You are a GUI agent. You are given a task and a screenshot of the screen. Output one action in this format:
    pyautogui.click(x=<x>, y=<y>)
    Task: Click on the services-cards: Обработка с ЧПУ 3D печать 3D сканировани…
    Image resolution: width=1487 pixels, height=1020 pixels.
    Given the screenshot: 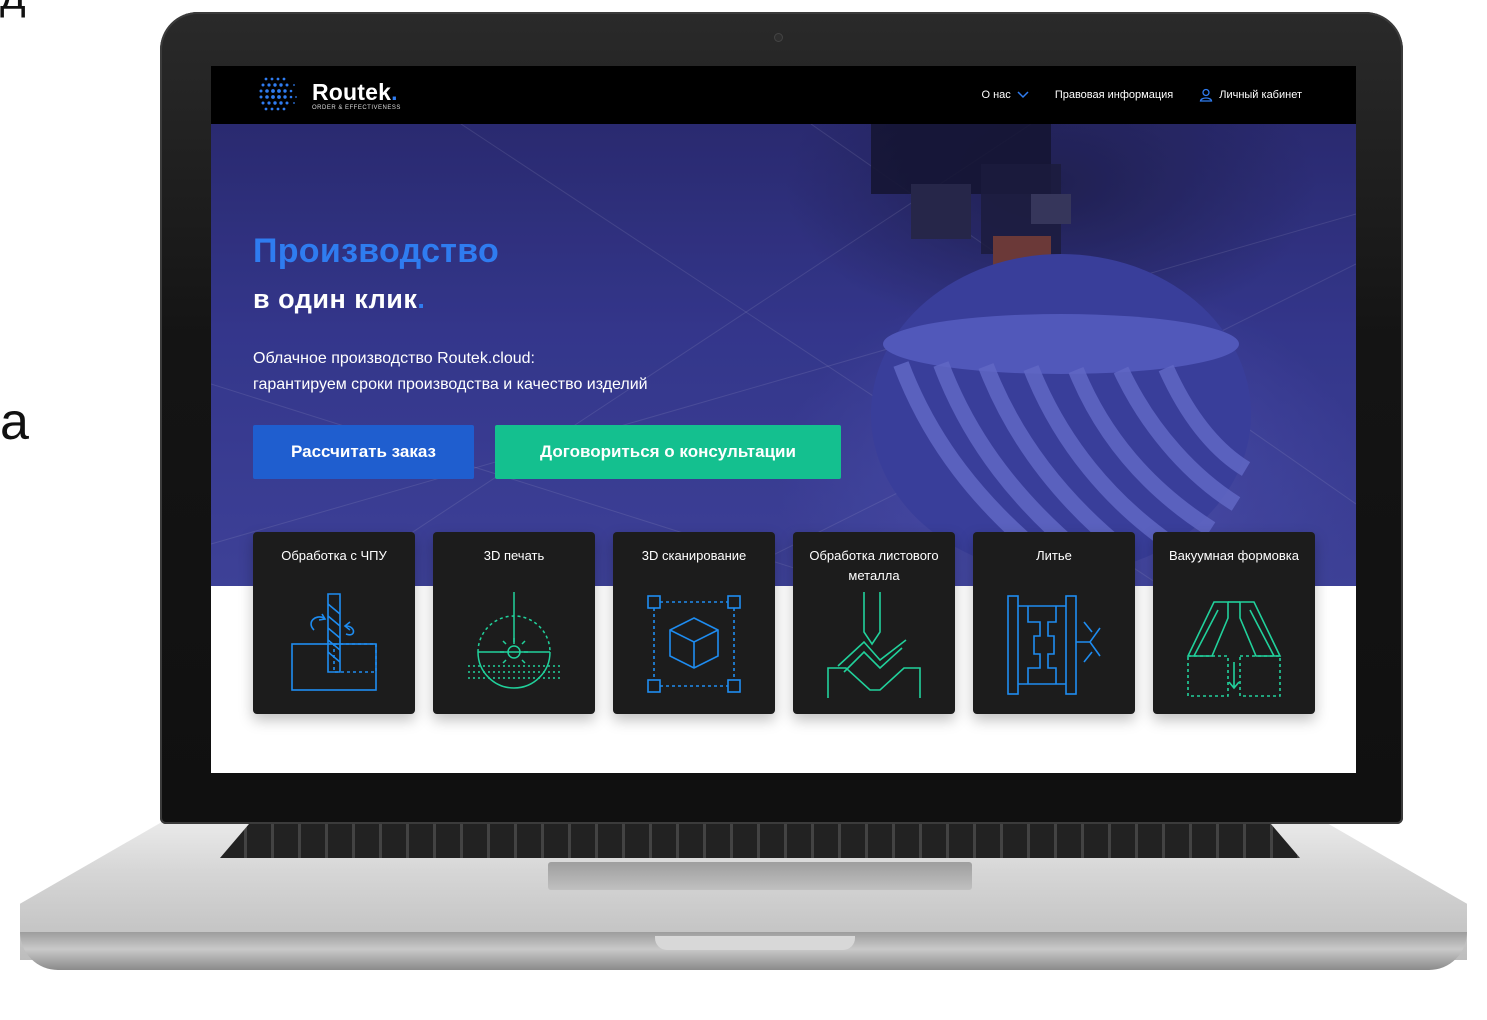 What is the action you would take?
    pyautogui.click(x=784, y=623)
    